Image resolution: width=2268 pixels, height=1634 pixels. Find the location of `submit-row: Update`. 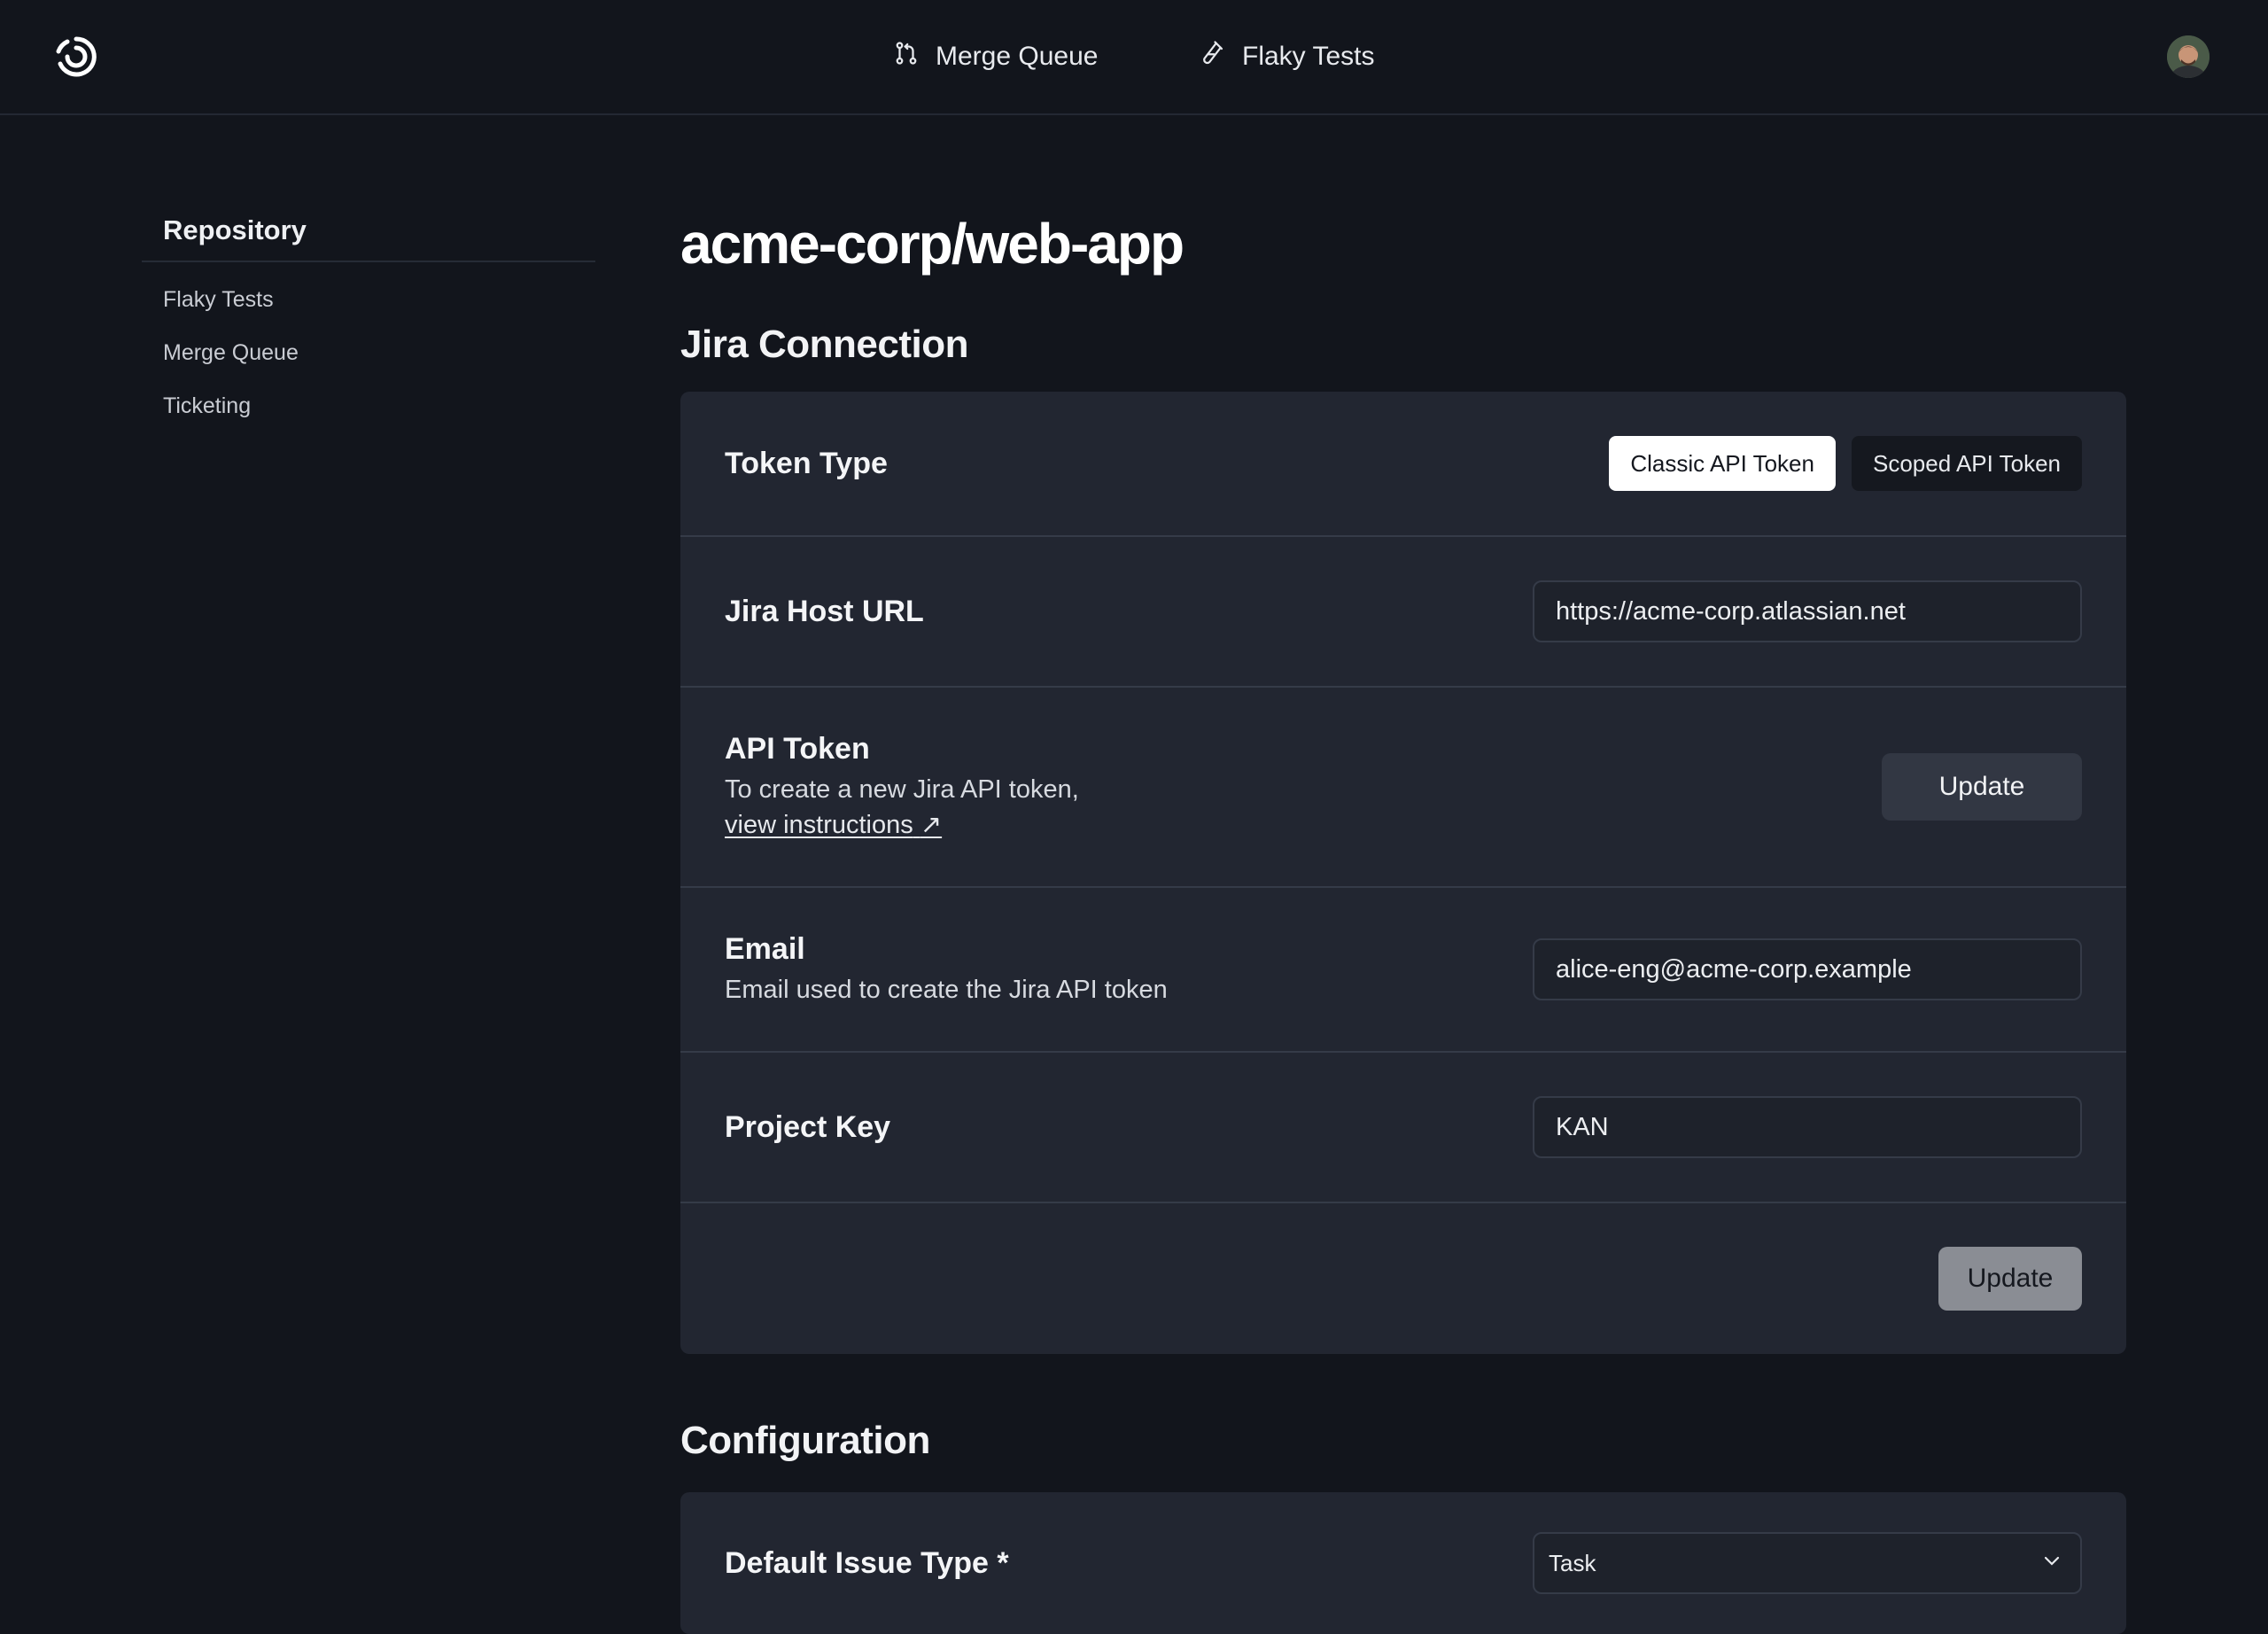

submit-row: Update is located at coordinates (1403, 1278).